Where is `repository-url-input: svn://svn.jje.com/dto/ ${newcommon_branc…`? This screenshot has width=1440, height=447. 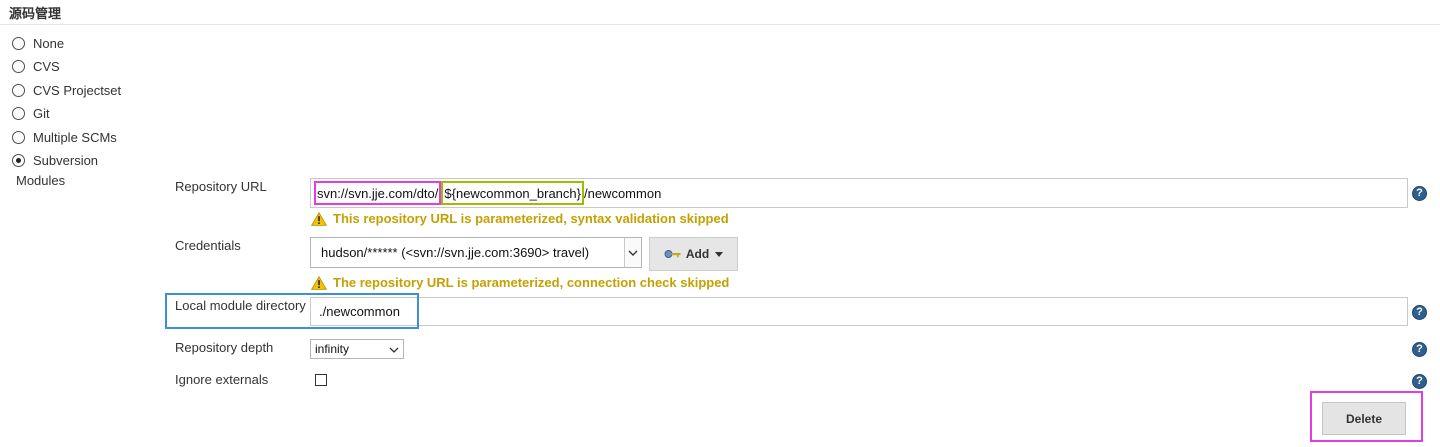 repository-url-input: svn://svn.jje.com/dto/ ${newcommon_branc… is located at coordinates (859, 193).